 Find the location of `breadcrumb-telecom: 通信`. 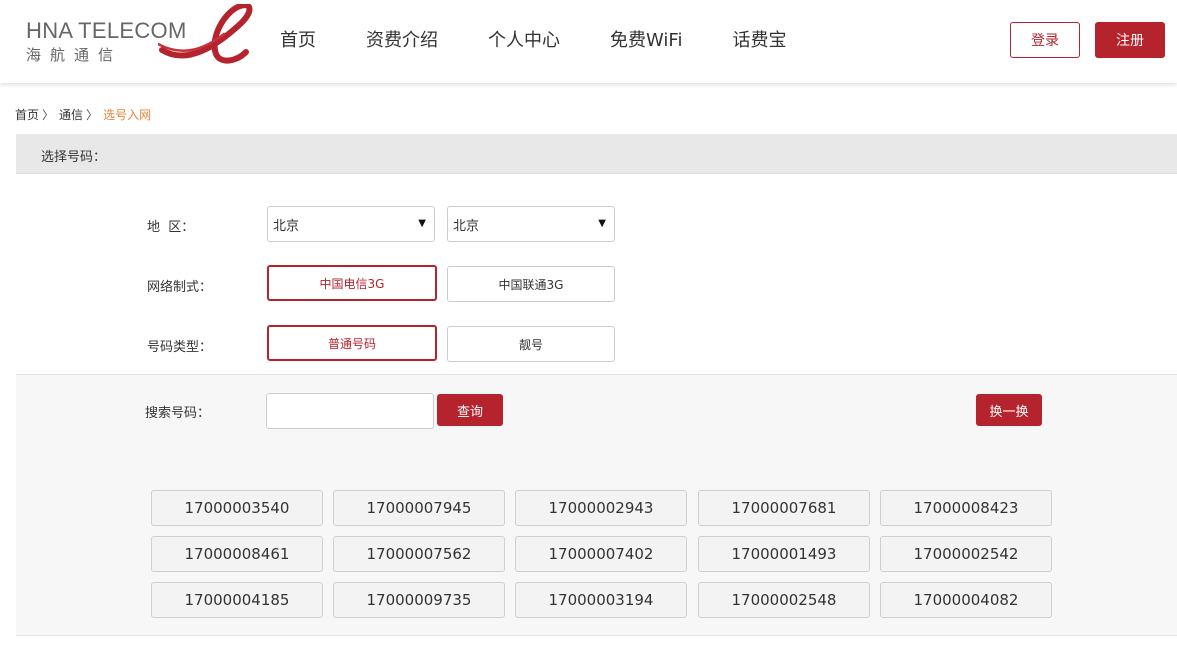

breadcrumb-telecom: 通信 is located at coordinates (71, 114).